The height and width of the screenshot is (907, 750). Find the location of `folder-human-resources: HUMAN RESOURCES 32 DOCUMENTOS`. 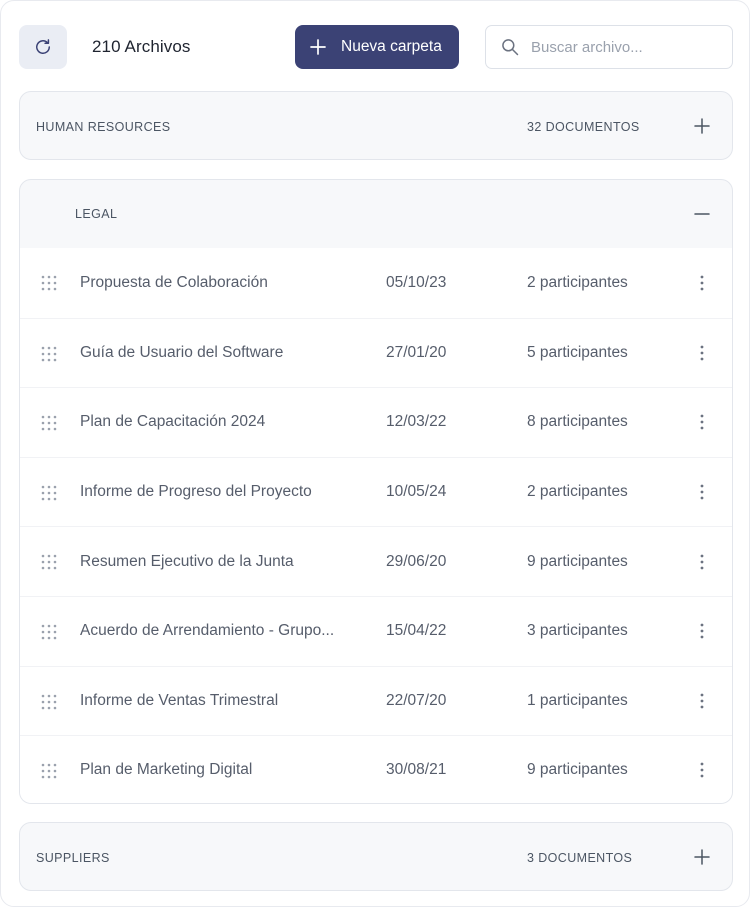

folder-human-resources: HUMAN RESOURCES 32 DOCUMENTOS is located at coordinates (376, 125).